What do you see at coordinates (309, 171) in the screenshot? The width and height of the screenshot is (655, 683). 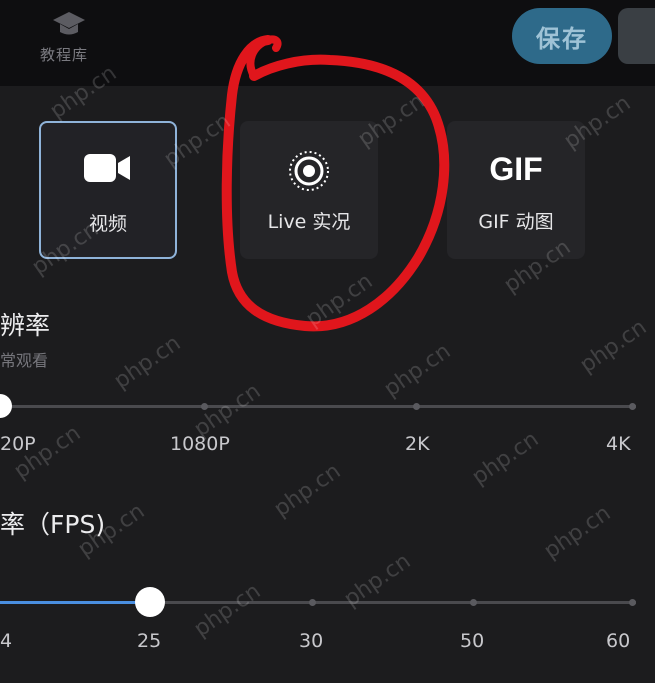 I see `live-photo-icon` at bounding box center [309, 171].